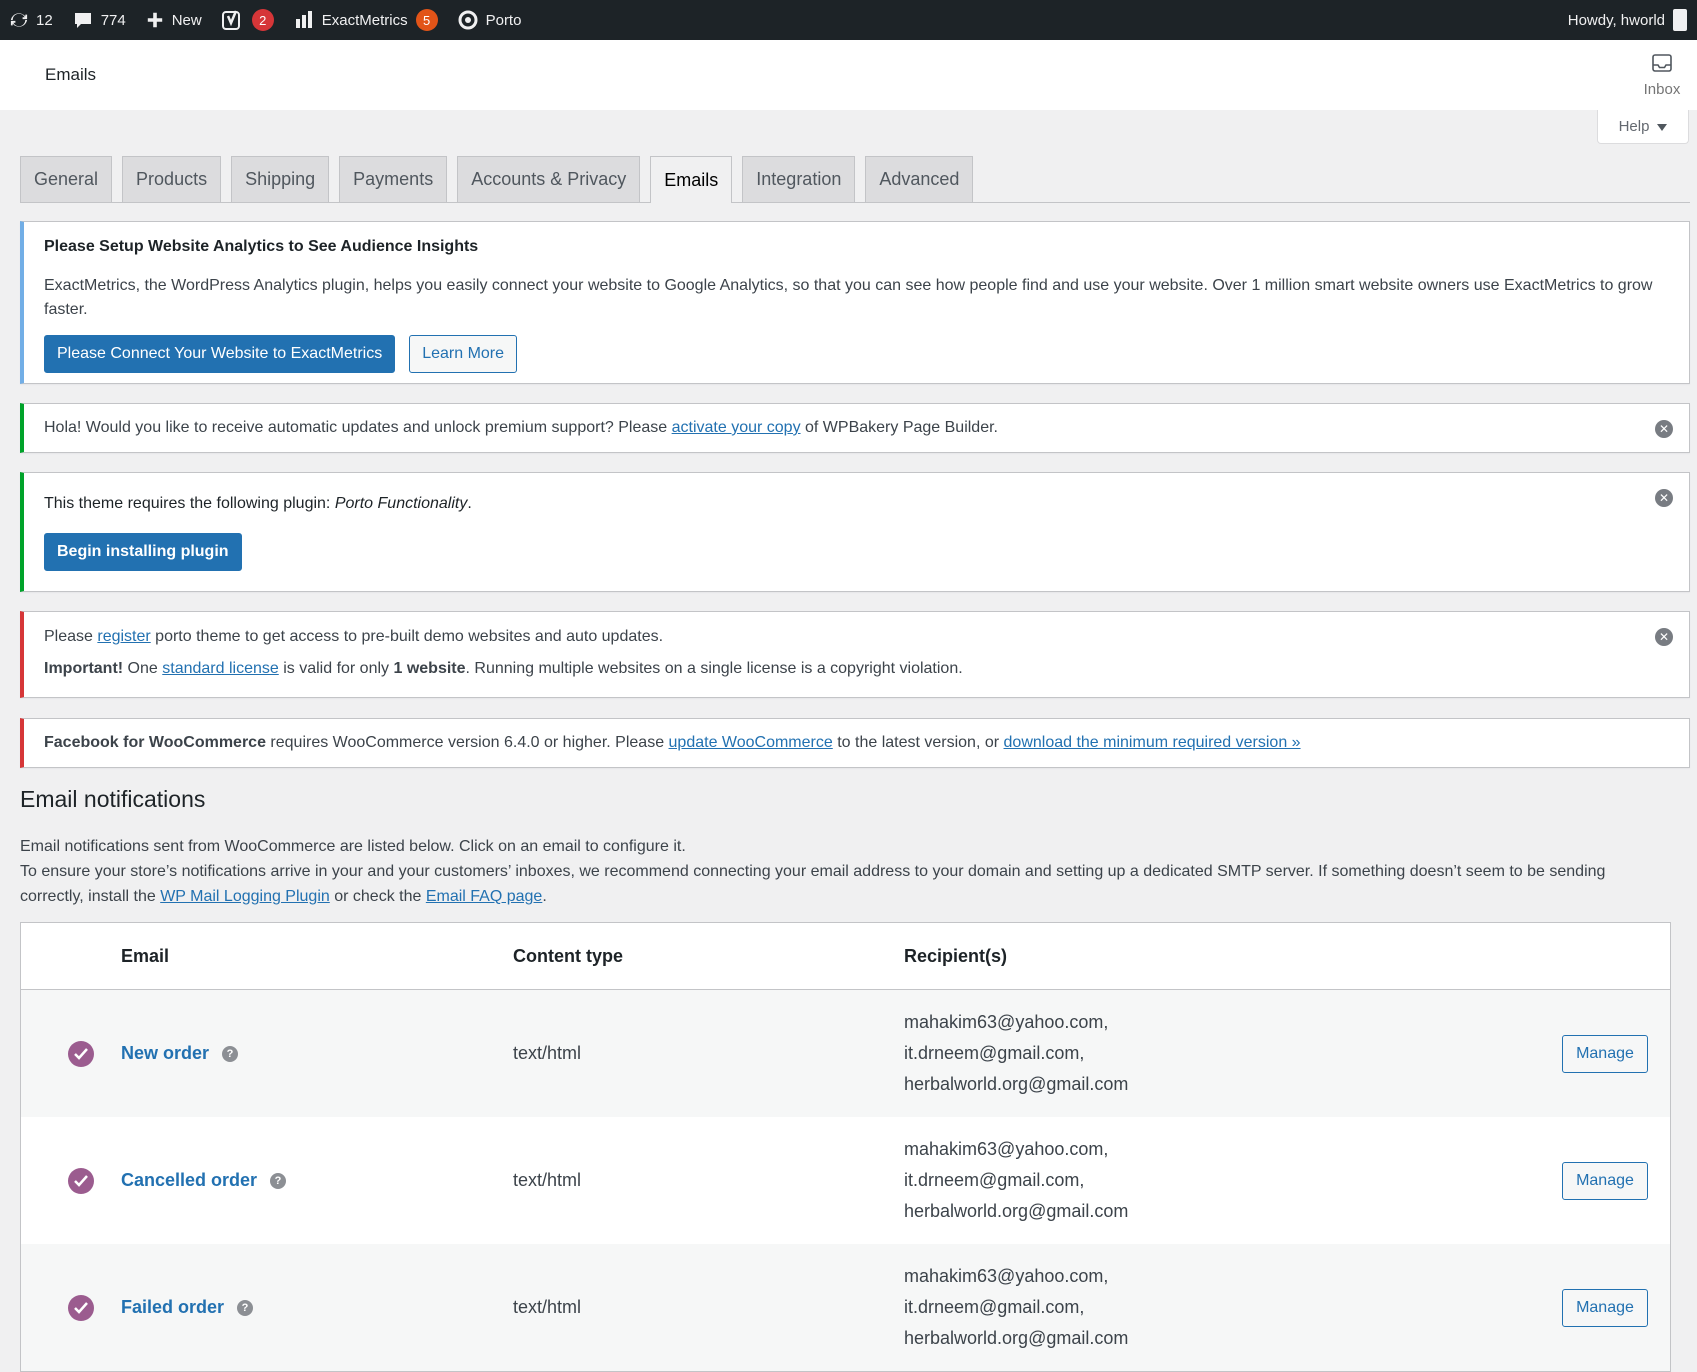 The width and height of the screenshot is (1697, 1372). Describe the element at coordinates (468, 20) in the screenshot. I see `porto-icon` at that location.